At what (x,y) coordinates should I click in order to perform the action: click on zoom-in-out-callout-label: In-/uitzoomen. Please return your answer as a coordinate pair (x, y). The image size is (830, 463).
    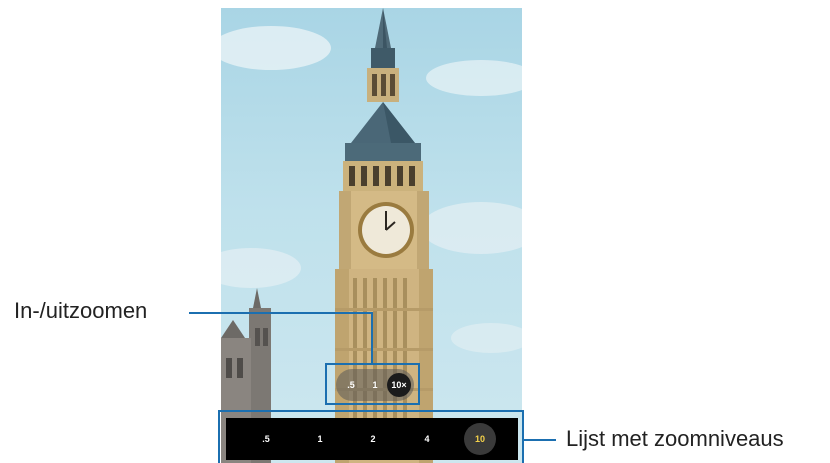
    Looking at the image, I should click on (81, 310).